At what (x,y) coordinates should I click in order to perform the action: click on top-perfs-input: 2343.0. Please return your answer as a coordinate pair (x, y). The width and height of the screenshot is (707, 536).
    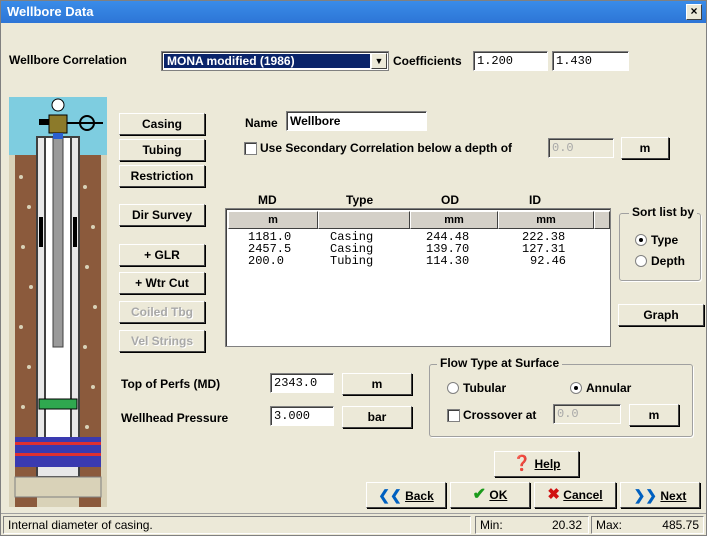
    Looking at the image, I should click on (302, 383).